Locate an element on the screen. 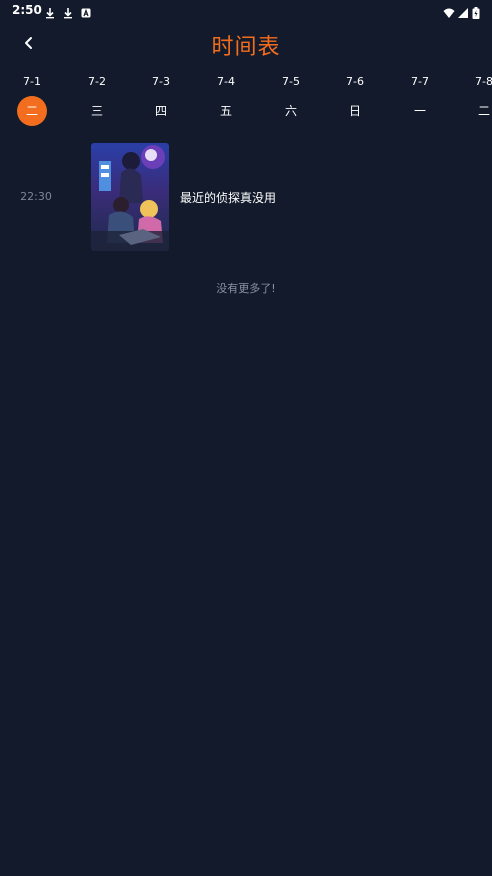 The height and width of the screenshot is (876, 492). no-more-text: 没有更多了! is located at coordinates (246, 288).